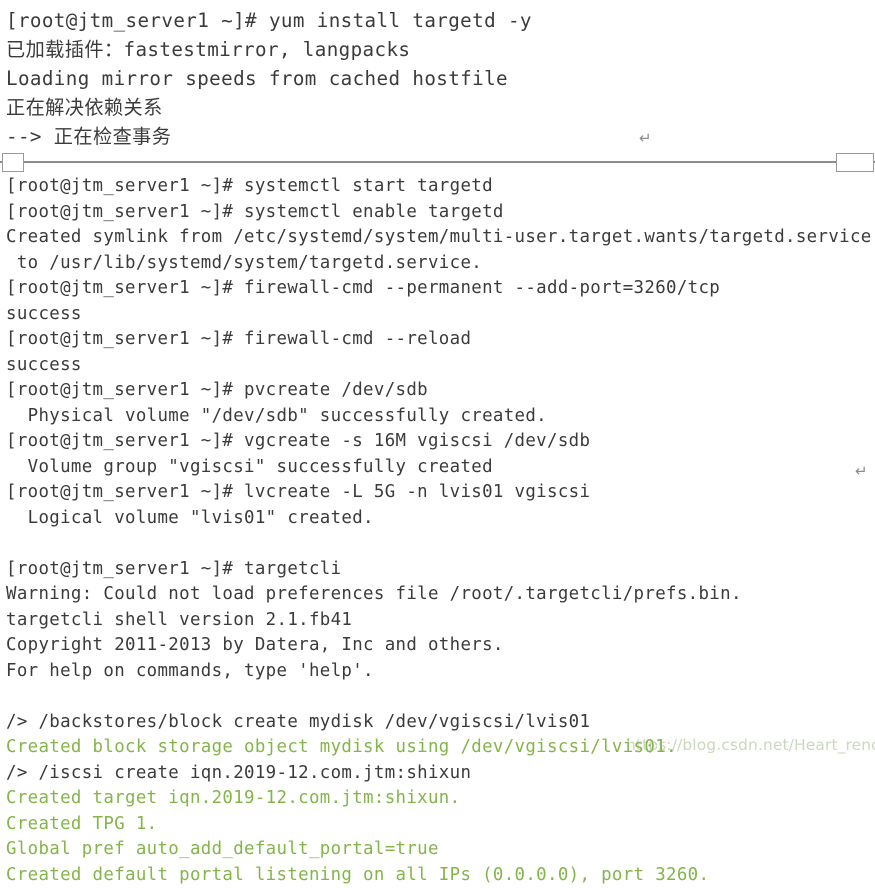 This screenshot has width=875, height=888. What do you see at coordinates (440, 570) in the screenshot?
I see `terminal-line: [root@jtm_server1 ~]# targetcli` at bounding box center [440, 570].